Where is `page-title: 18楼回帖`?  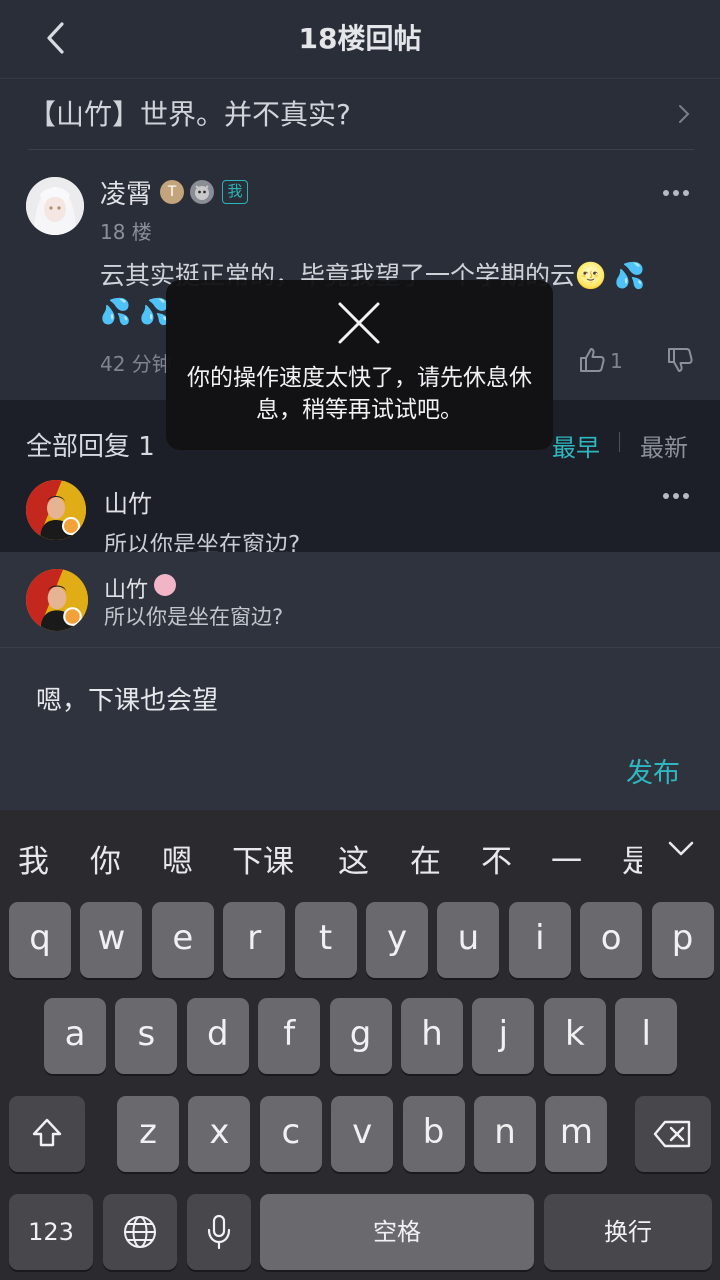
page-title: 18楼回帖 is located at coordinates (360, 38).